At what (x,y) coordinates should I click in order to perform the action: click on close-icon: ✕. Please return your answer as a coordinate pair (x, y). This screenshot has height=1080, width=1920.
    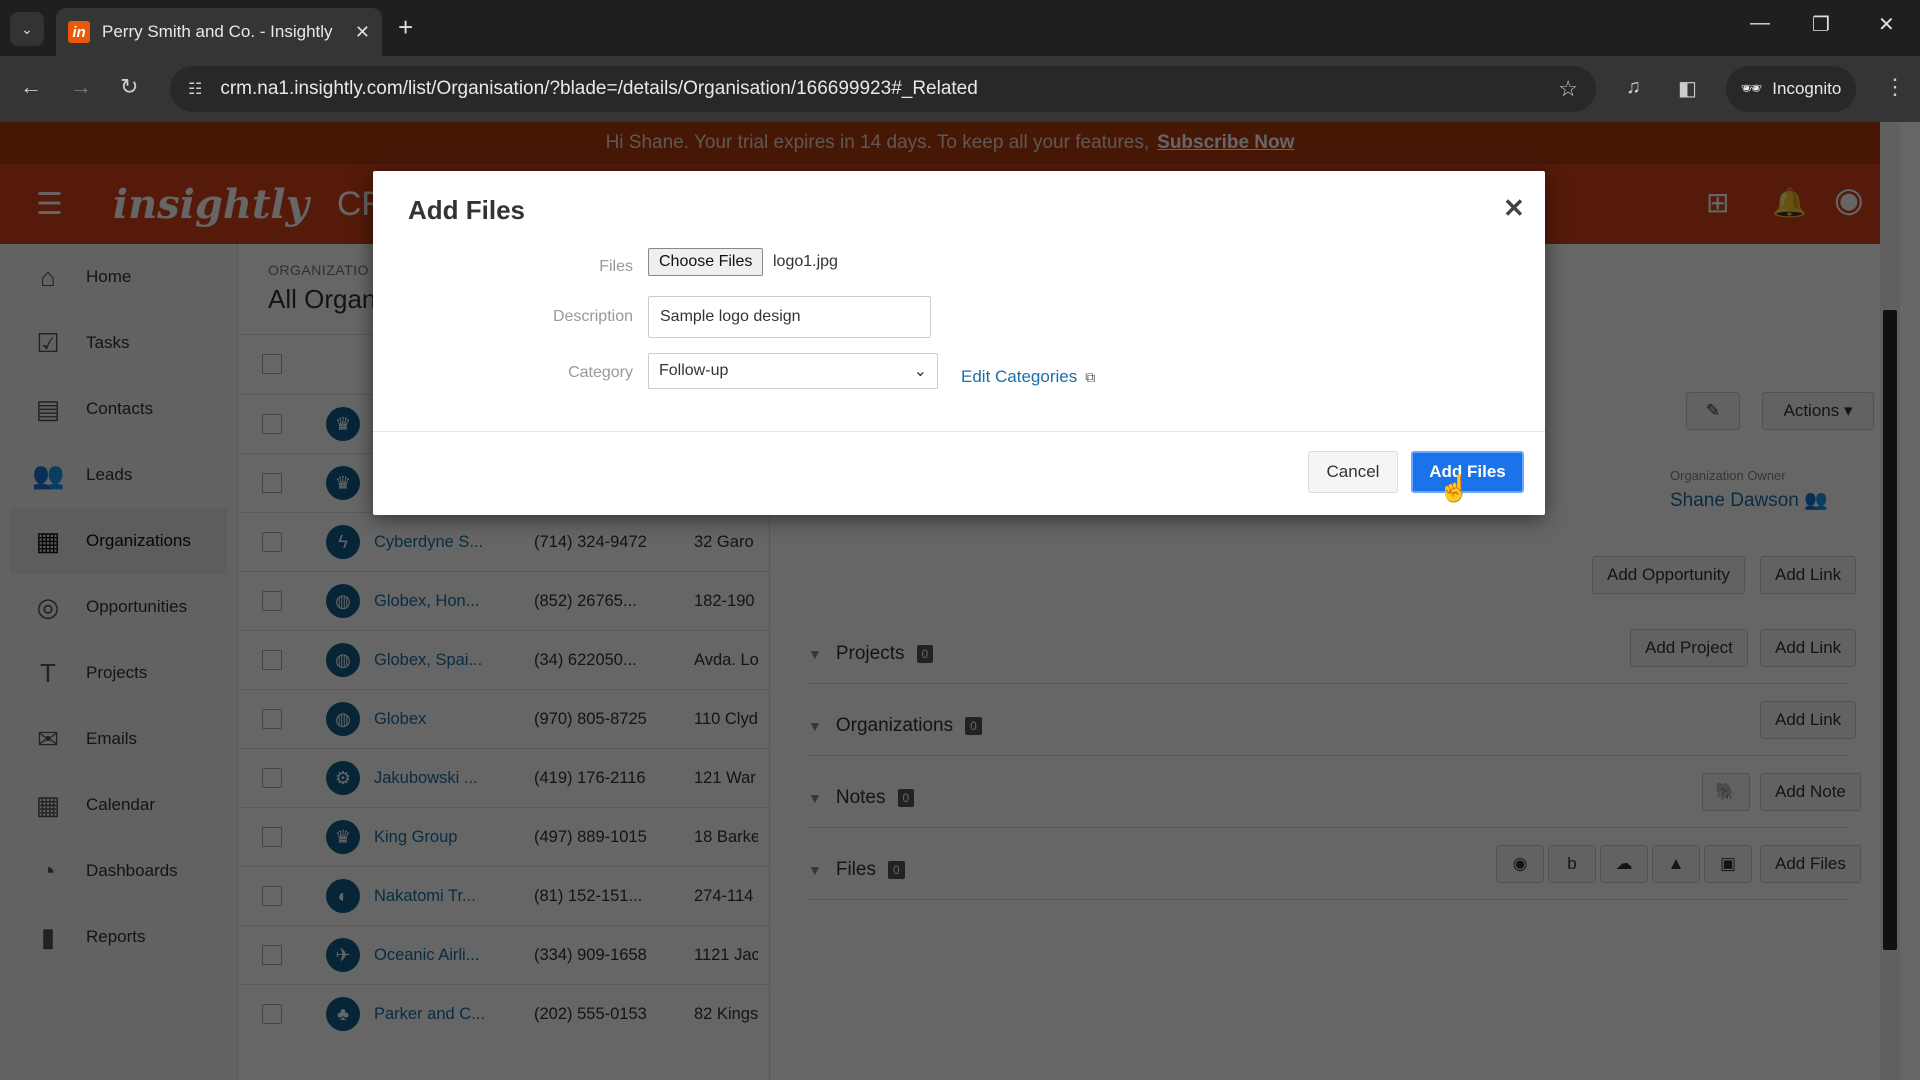
    Looking at the image, I should click on (1514, 208).